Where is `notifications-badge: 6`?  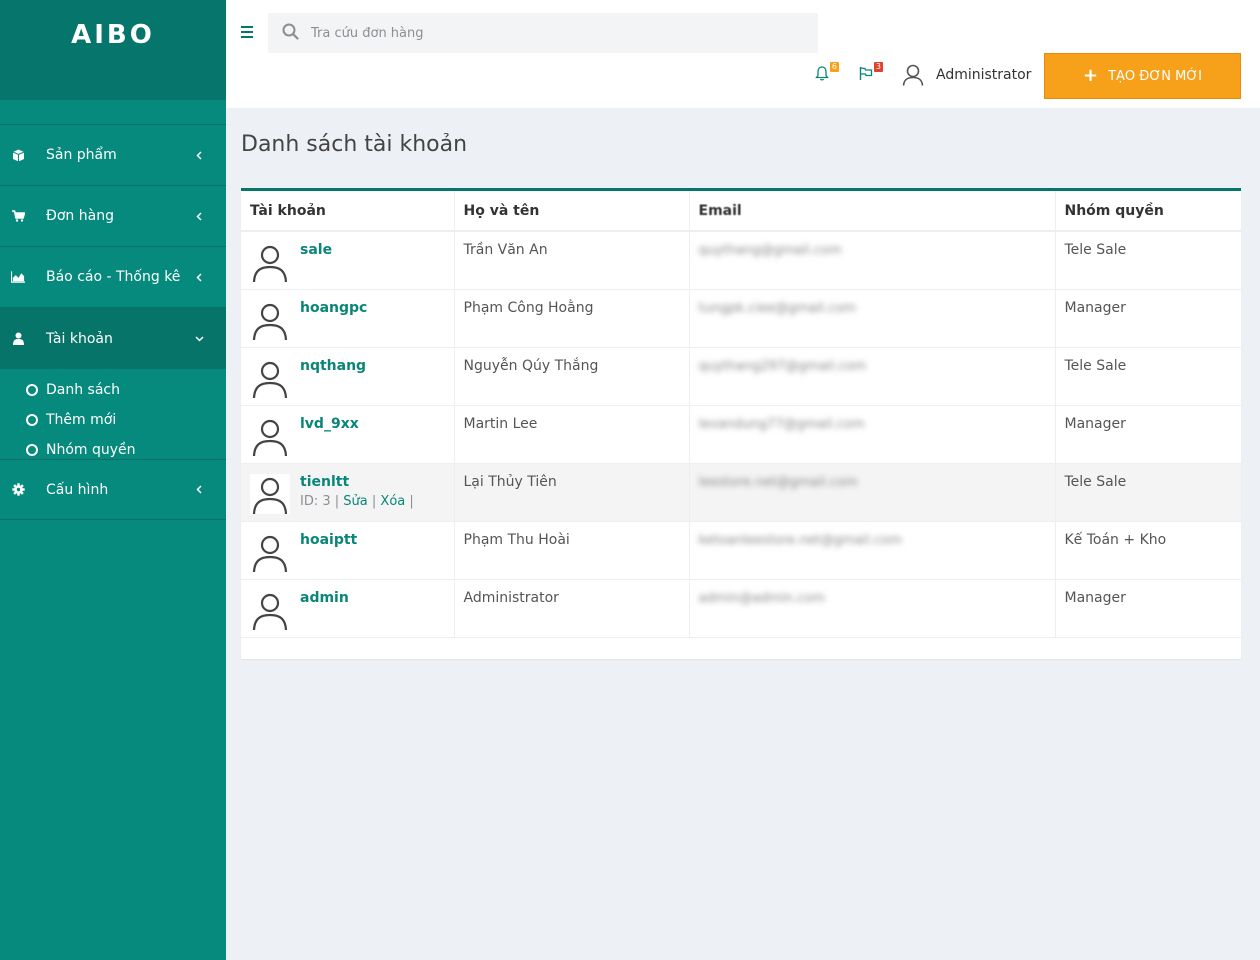 notifications-badge: 6 is located at coordinates (834, 67).